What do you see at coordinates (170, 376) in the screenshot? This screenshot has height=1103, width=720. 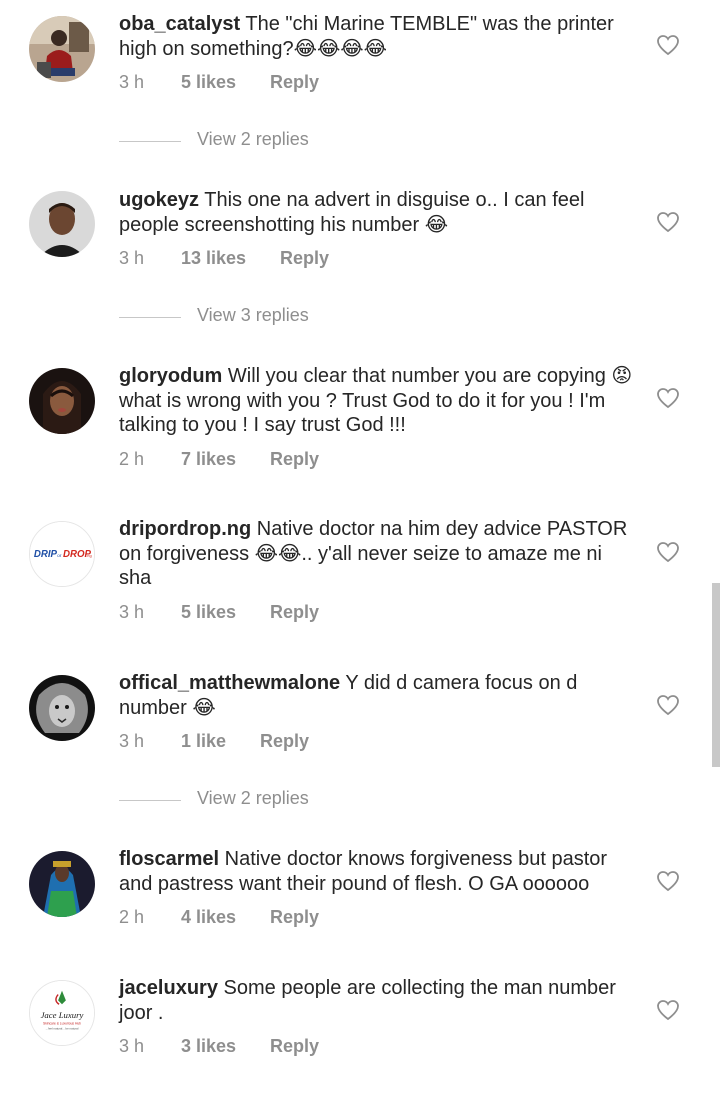 I see `comment-username: gloryodum` at bounding box center [170, 376].